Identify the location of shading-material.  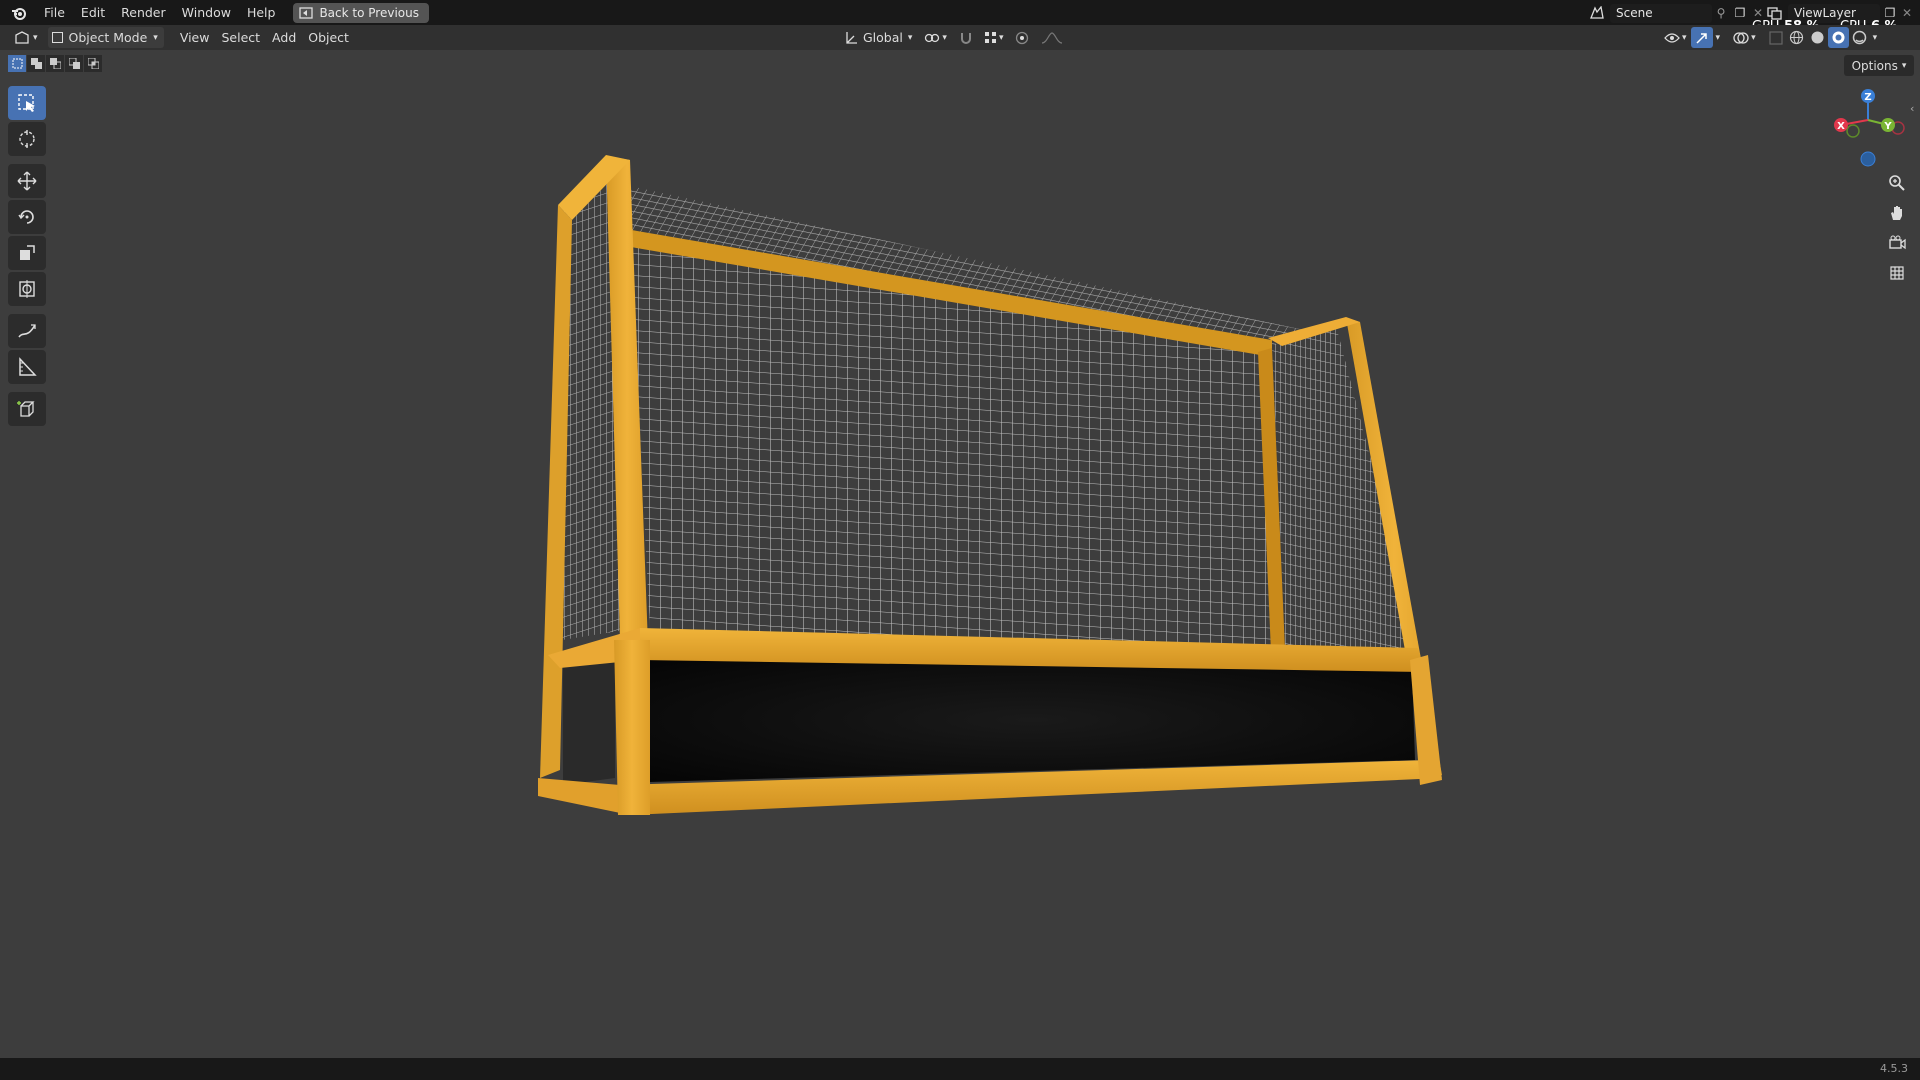
(1838, 37).